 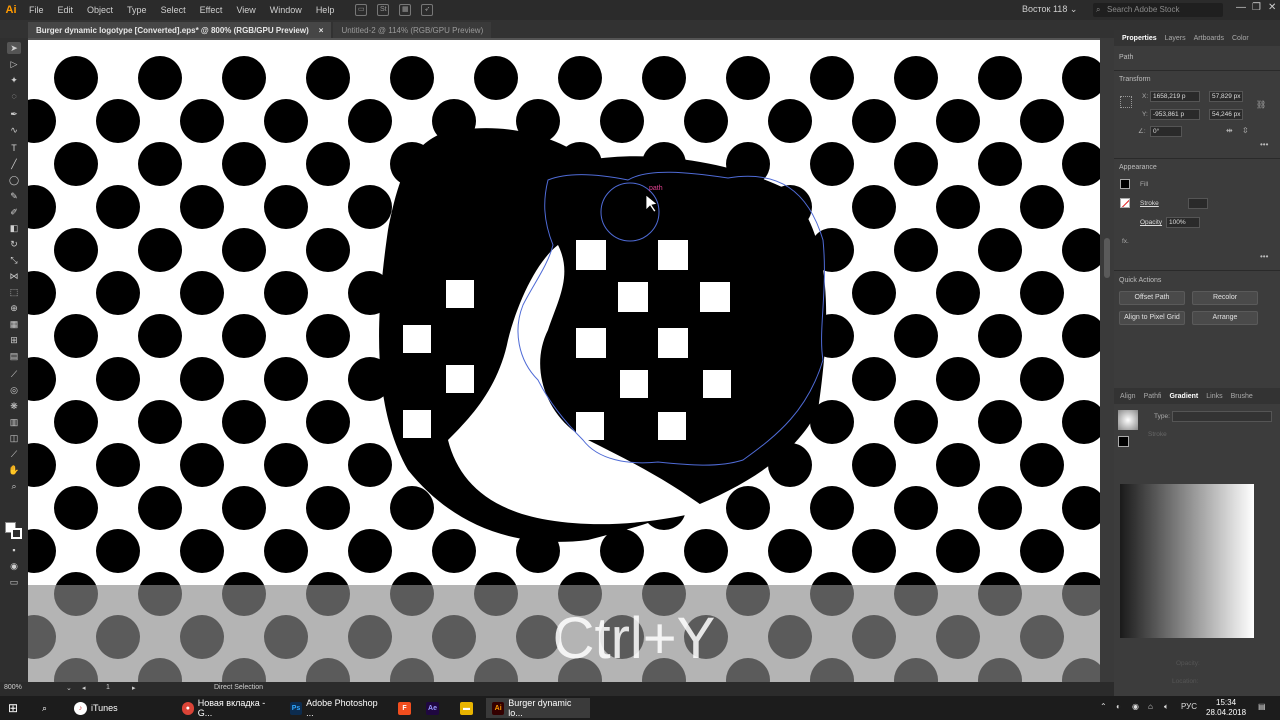 I want to click on arrange-documents-icon: ▦, so click(x=405, y=10).